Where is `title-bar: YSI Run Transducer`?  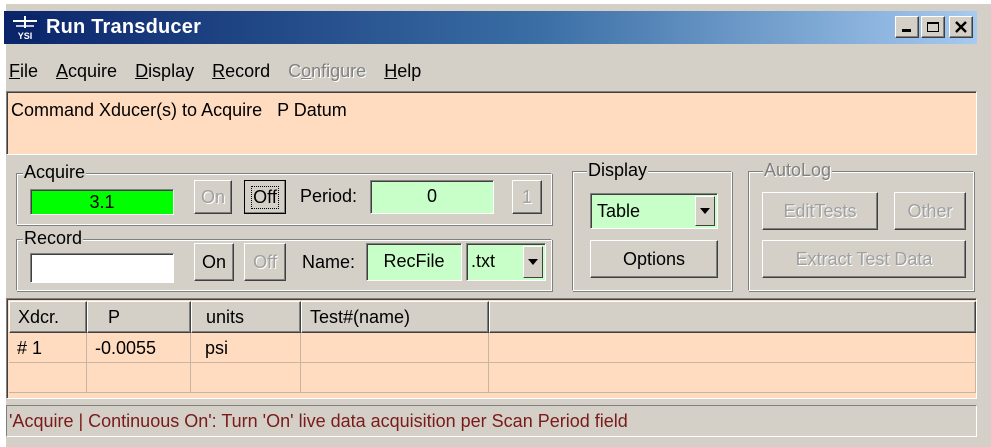
title-bar: YSI Run Transducer is located at coordinates (490, 27).